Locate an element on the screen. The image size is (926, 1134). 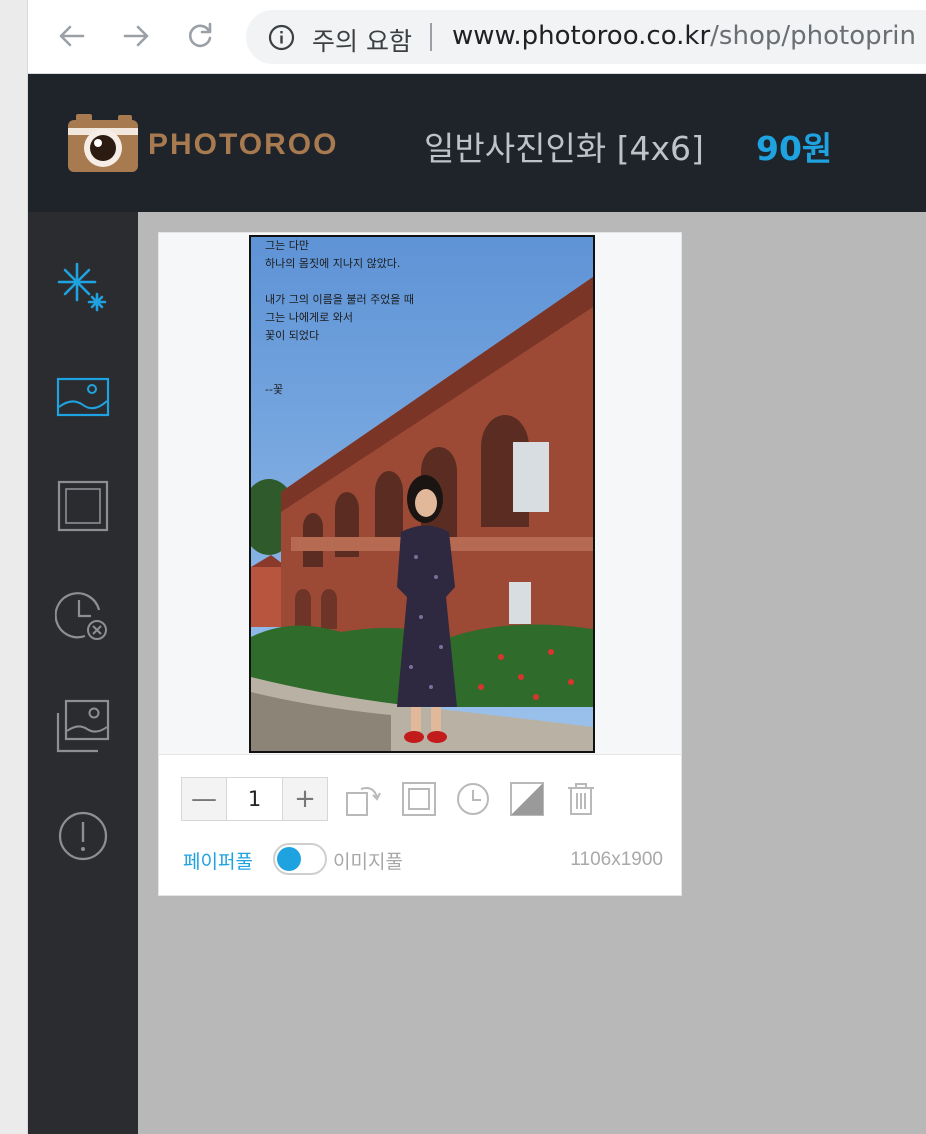
tool-sidebar is located at coordinates (83, 673).